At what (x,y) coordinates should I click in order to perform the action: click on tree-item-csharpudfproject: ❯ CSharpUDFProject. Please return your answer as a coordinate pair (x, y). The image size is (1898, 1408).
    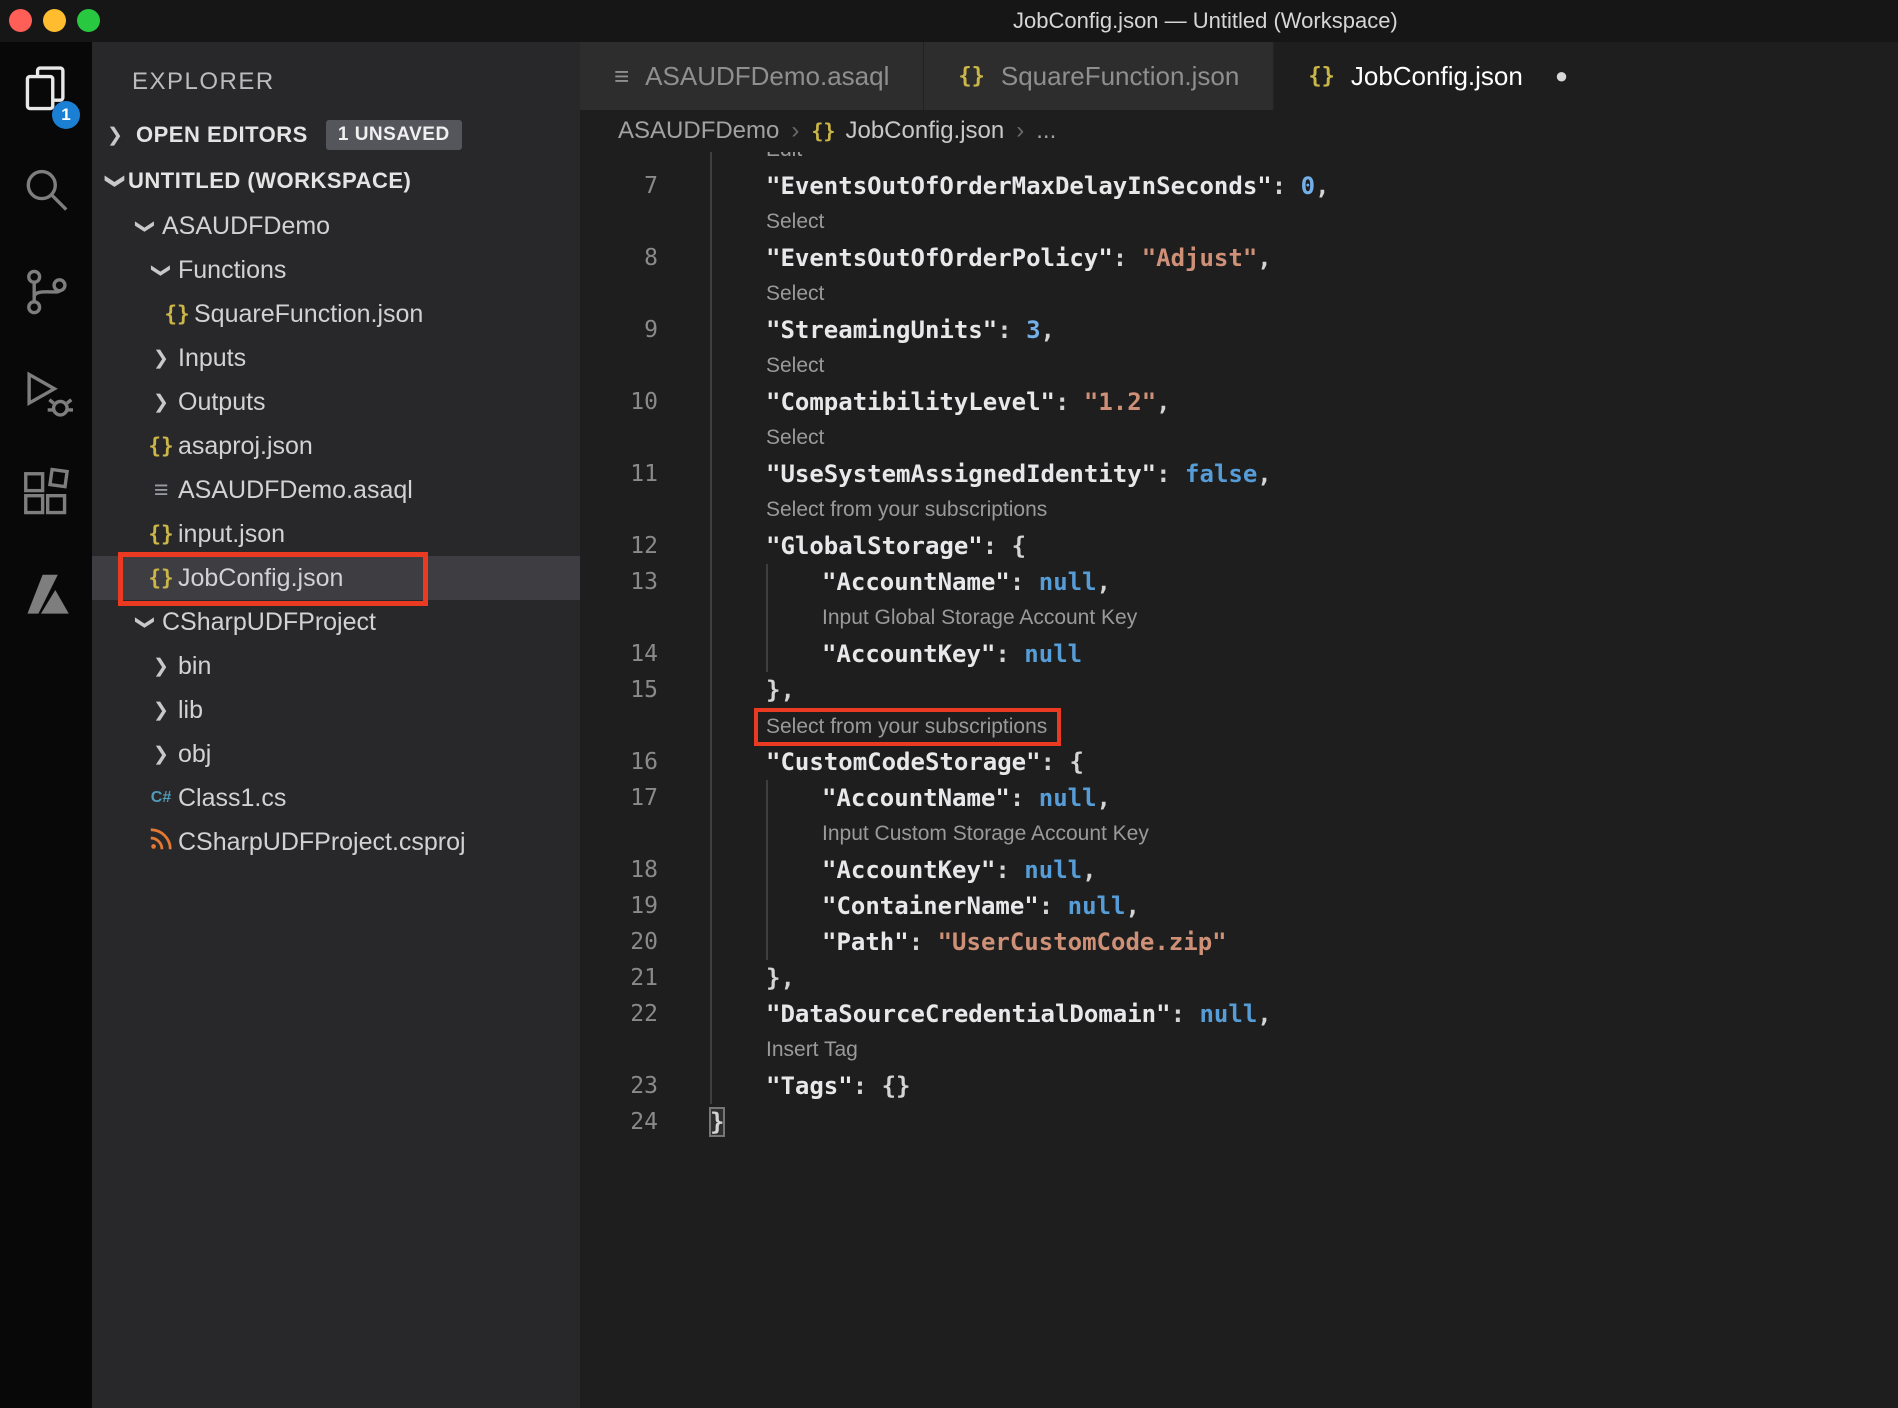
    Looking at the image, I should click on (336, 622).